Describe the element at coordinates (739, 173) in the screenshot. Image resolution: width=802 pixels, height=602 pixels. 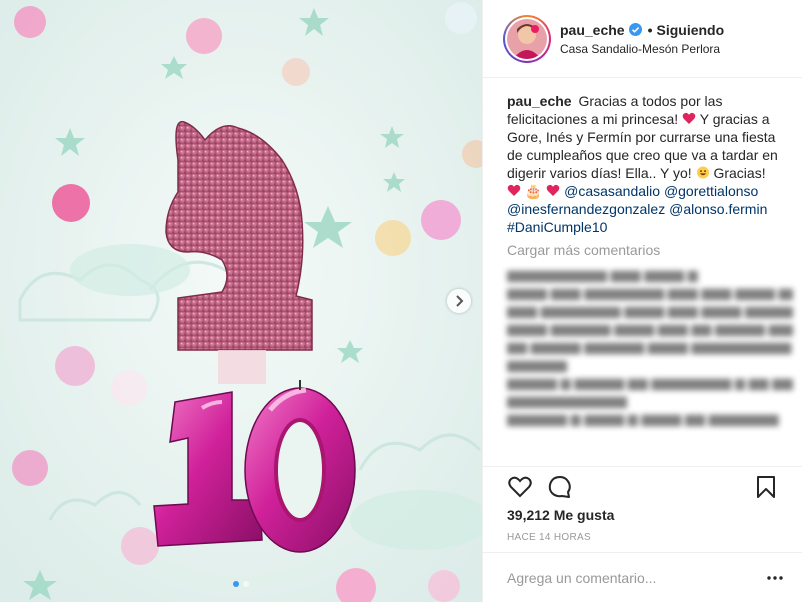
I see `caption-text-3: Gracias!` at that location.